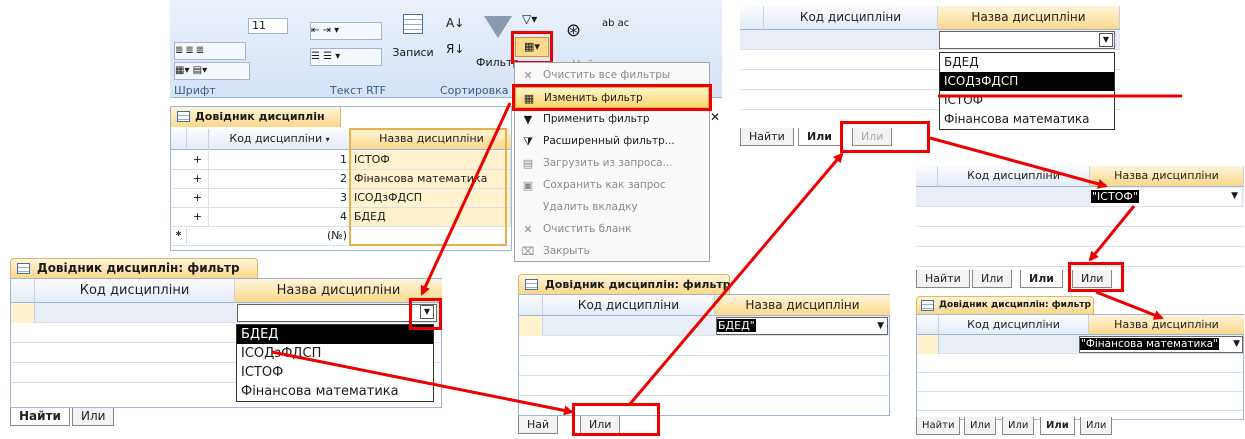  I want to click on records-button: Записи, so click(413, 44).